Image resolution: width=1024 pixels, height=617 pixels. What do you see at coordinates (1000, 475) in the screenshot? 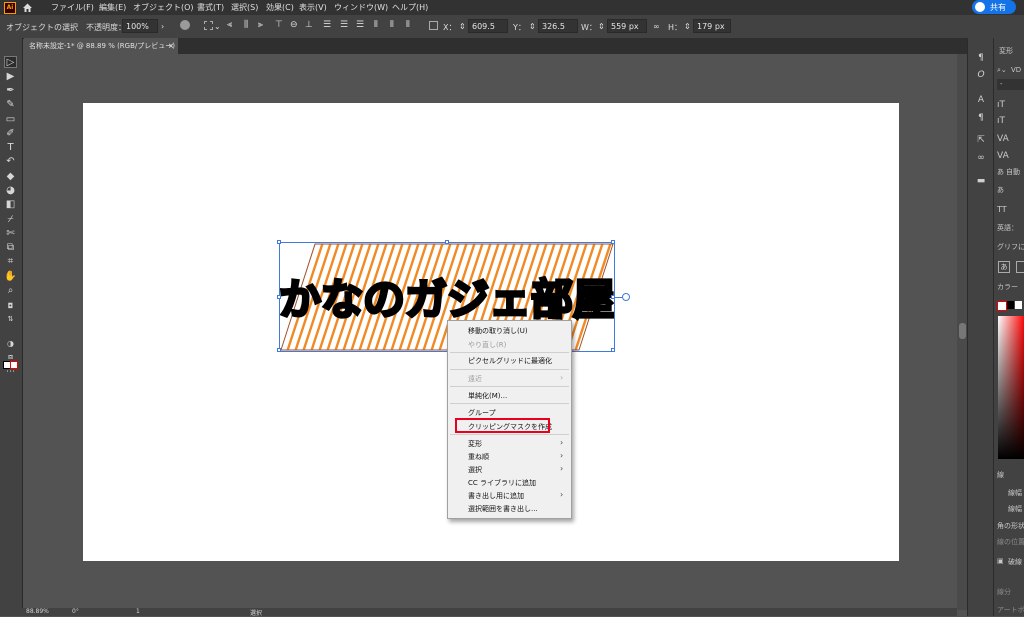
I see `stroke-panel-label: 線` at bounding box center [1000, 475].